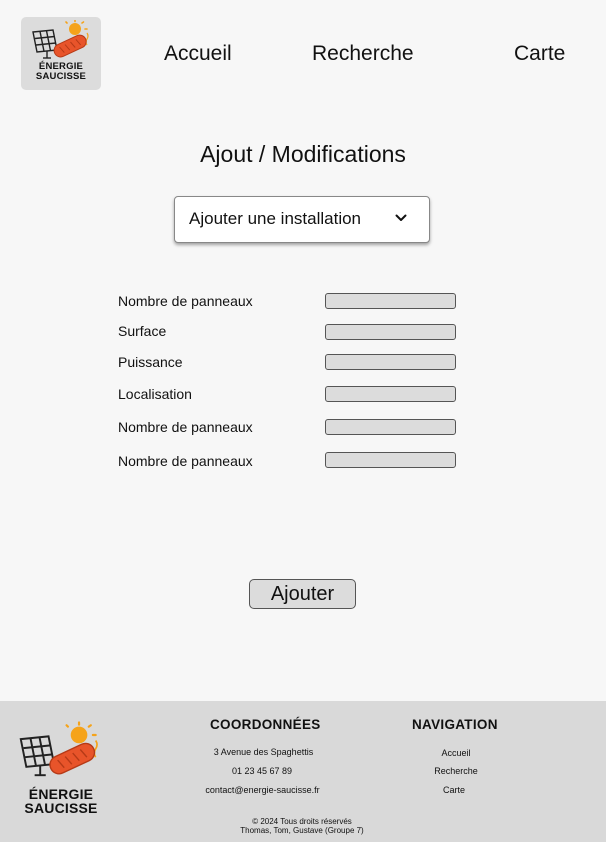 The width and height of the screenshot is (606, 842). What do you see at coordinates (142, 331) in the screenshot?
I see `field-label-surface: Surface` at bounding box center [142, 331].